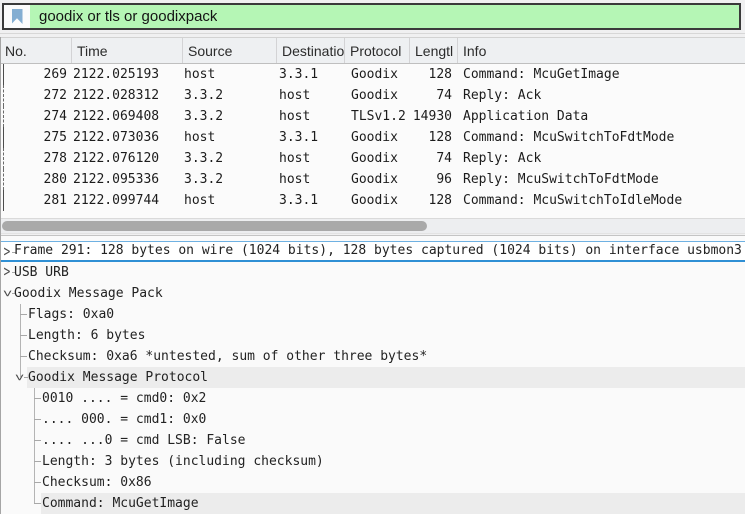  What do you see at coordinates (601, 50) in the screenshot?
I see `column-header-info: Info` at bounding box center [601, 50].